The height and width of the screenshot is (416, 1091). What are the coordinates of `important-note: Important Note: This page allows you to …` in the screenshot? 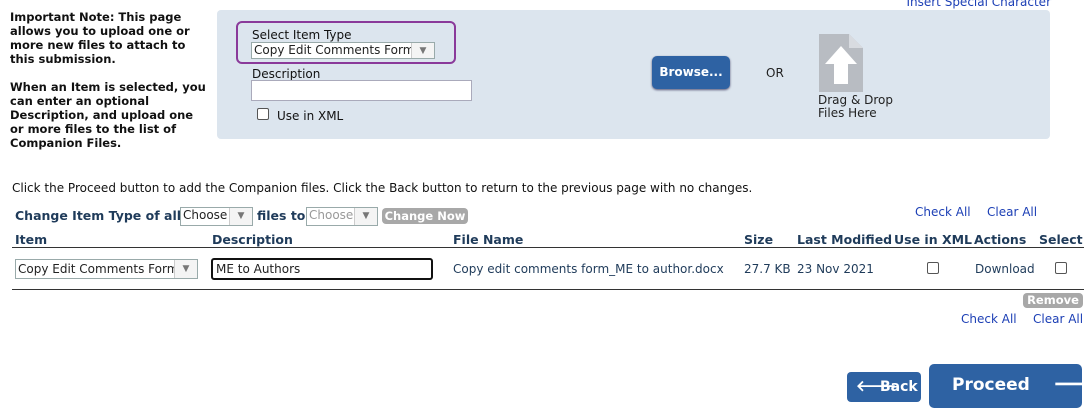 It's located at (110, 87).